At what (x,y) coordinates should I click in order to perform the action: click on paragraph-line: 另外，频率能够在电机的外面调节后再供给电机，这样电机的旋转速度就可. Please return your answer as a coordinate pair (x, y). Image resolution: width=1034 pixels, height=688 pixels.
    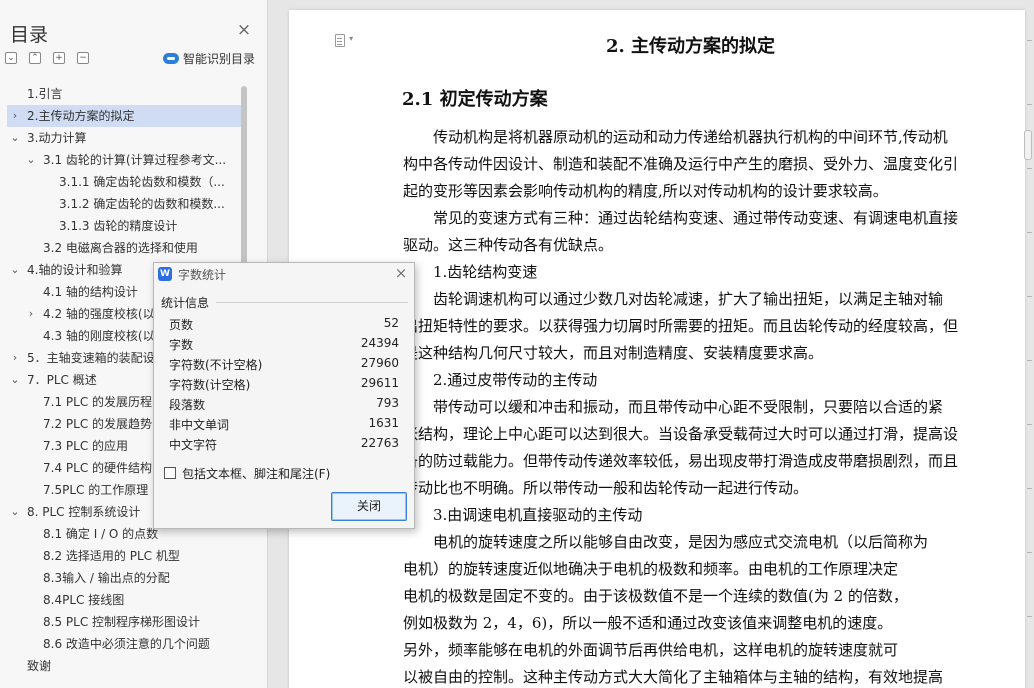
    Looking at the image, I should click on (651, 650).